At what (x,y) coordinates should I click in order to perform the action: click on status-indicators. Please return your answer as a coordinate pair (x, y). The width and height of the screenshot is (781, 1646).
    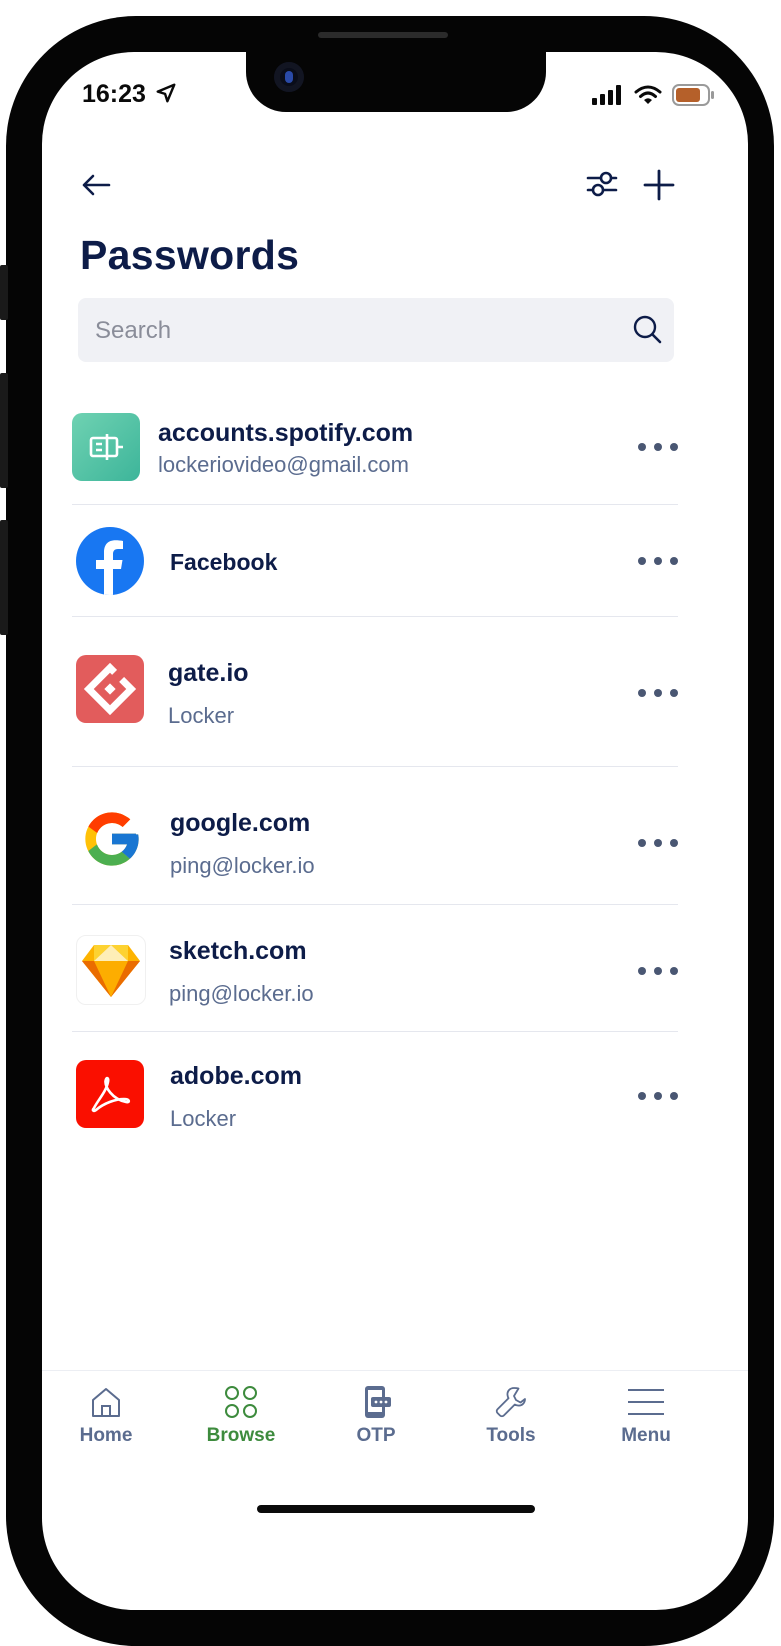
    Looking at the image, I should click on (653, 95).